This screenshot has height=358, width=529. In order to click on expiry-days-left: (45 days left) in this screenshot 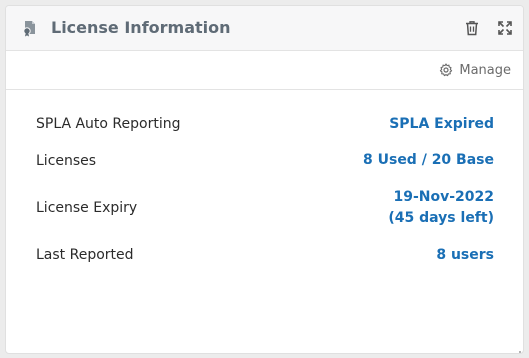, I will do `click(441, 218)`.